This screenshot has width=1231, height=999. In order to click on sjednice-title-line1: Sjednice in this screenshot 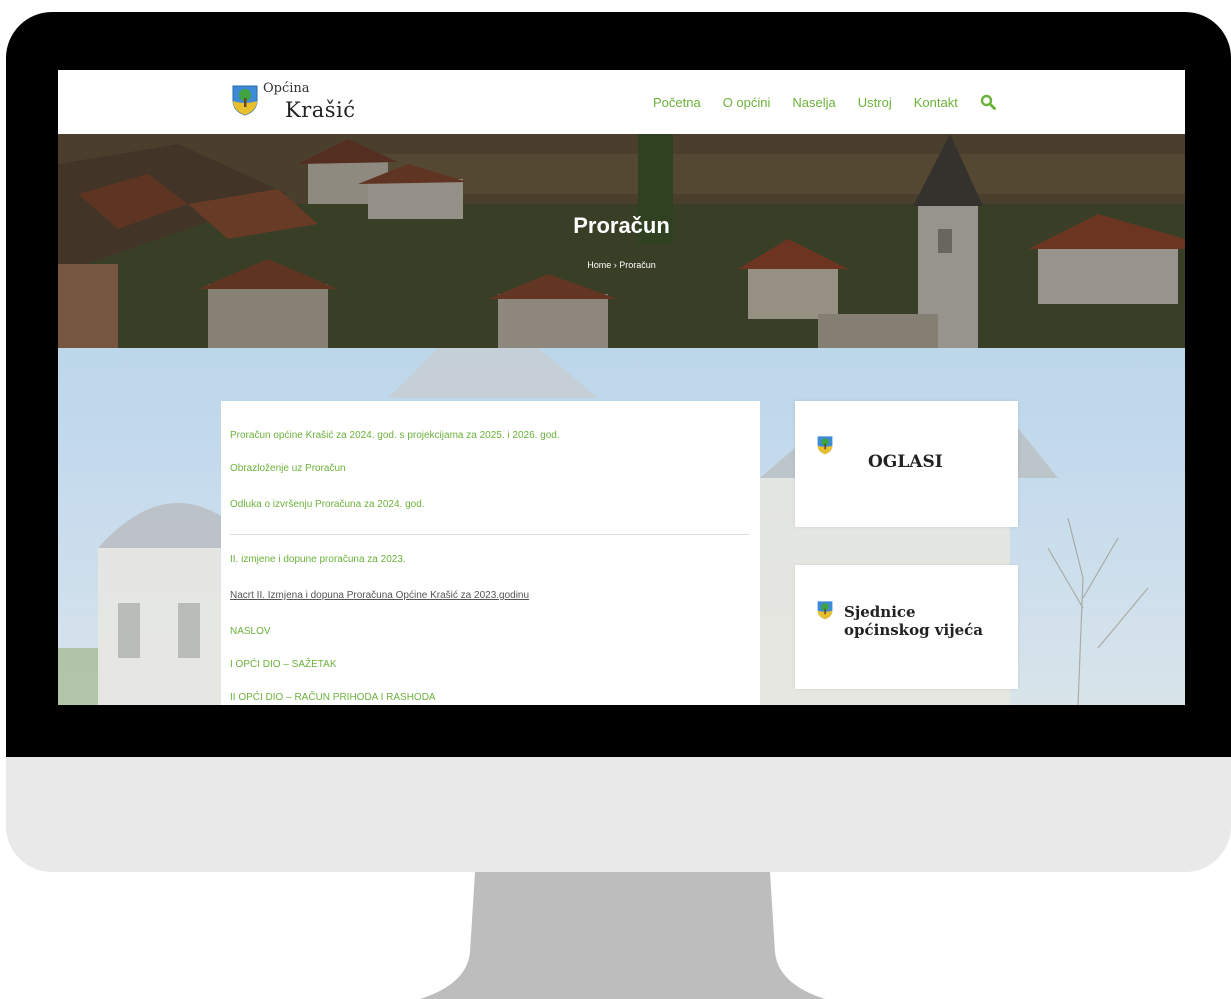, I will do `click(880, 612)`.